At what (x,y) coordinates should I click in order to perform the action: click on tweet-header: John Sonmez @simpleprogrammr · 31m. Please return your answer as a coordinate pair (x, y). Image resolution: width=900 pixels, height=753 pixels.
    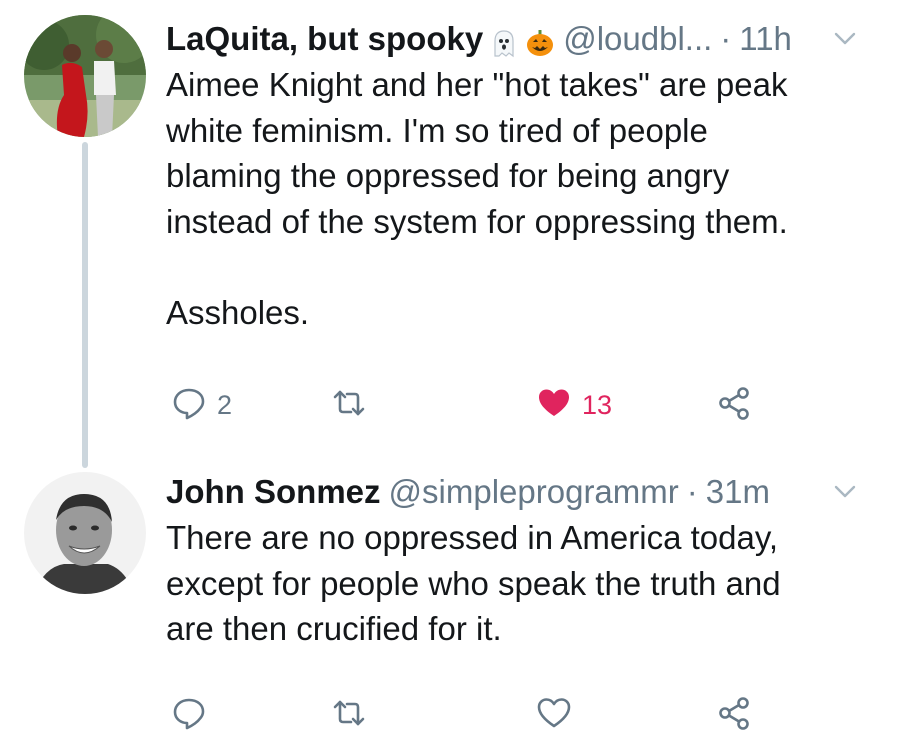
    Looking at the image, I should click on (513, 492).